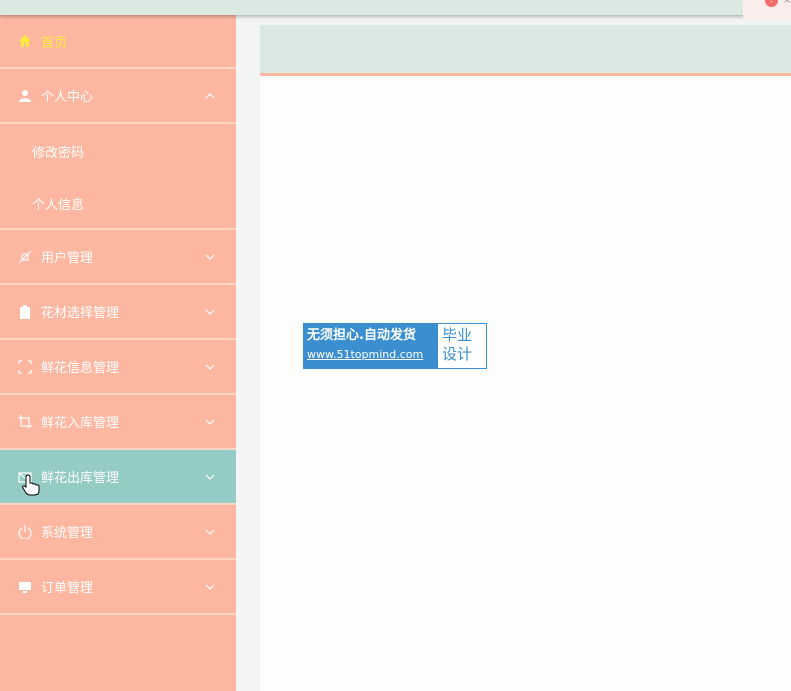 This screenshot has height=691, width=791. Describe the element at coordinates (67, 97) in the screenshot. I see `sidebar-item-label: 个人中心` at that location.